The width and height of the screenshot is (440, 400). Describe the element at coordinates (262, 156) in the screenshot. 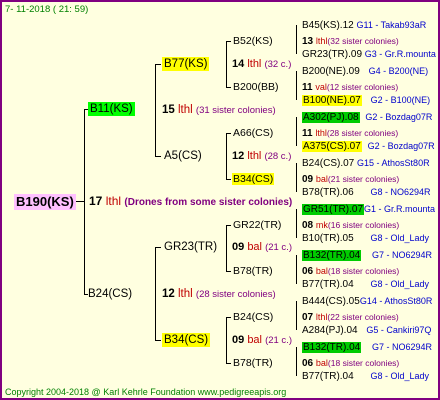

I see `gen2-info-2: 12 lthl (28 c.)` at that location.